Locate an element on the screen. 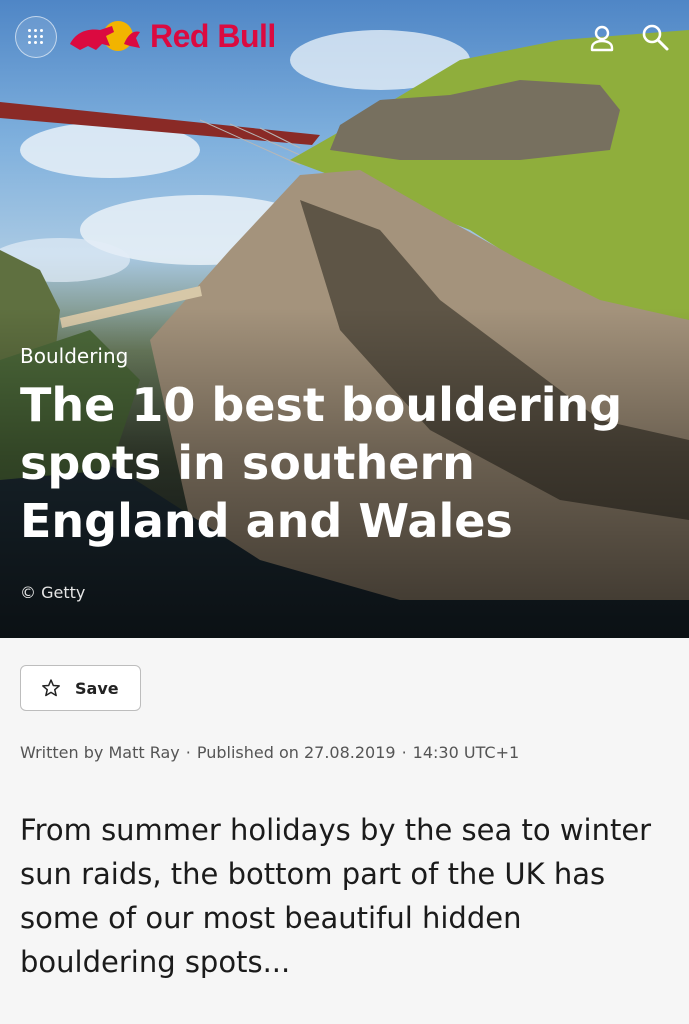 The width and height of the screenshot is (689, 1024). image-credit: © Getty is located at coordinates (53, 592).